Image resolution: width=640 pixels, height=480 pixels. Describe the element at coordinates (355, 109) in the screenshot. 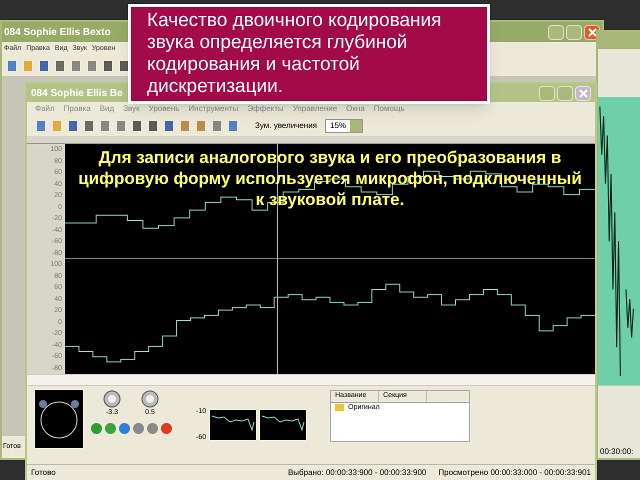

I see `menu-item: Окна` at that location.